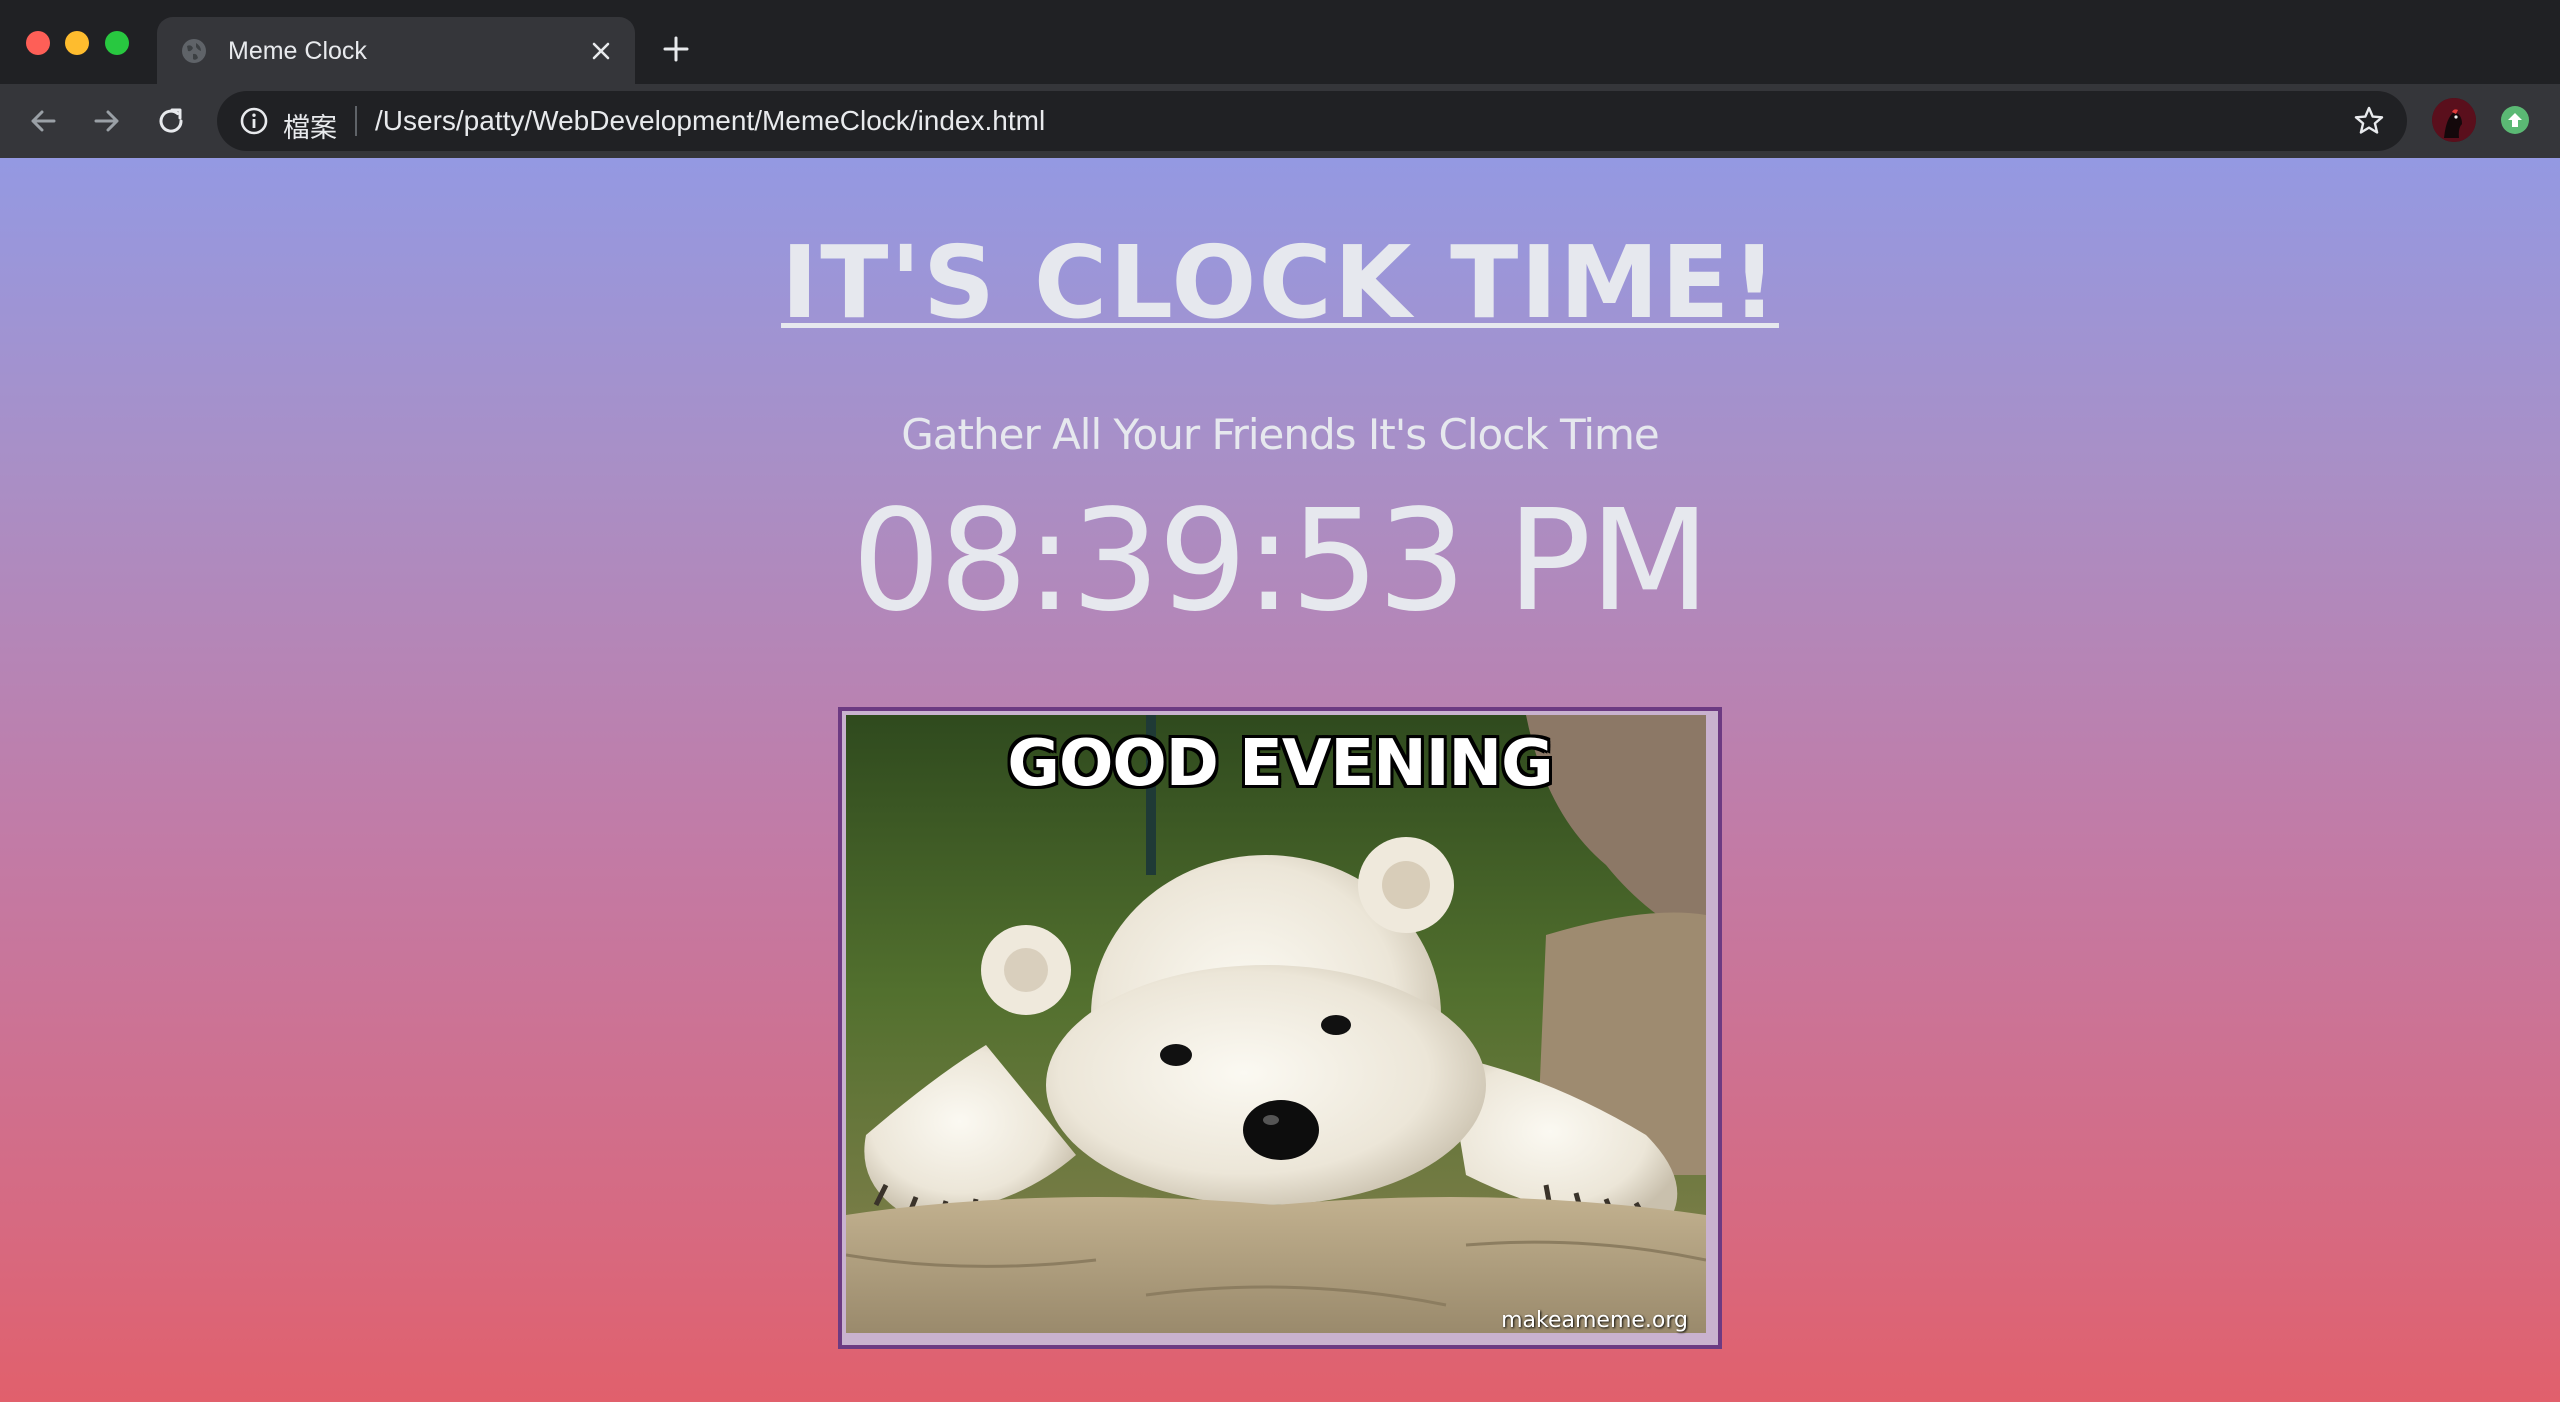 The height and width of the screenshot is (1402, 2560). I want to click on minimize-window-button, so click(77, 43).